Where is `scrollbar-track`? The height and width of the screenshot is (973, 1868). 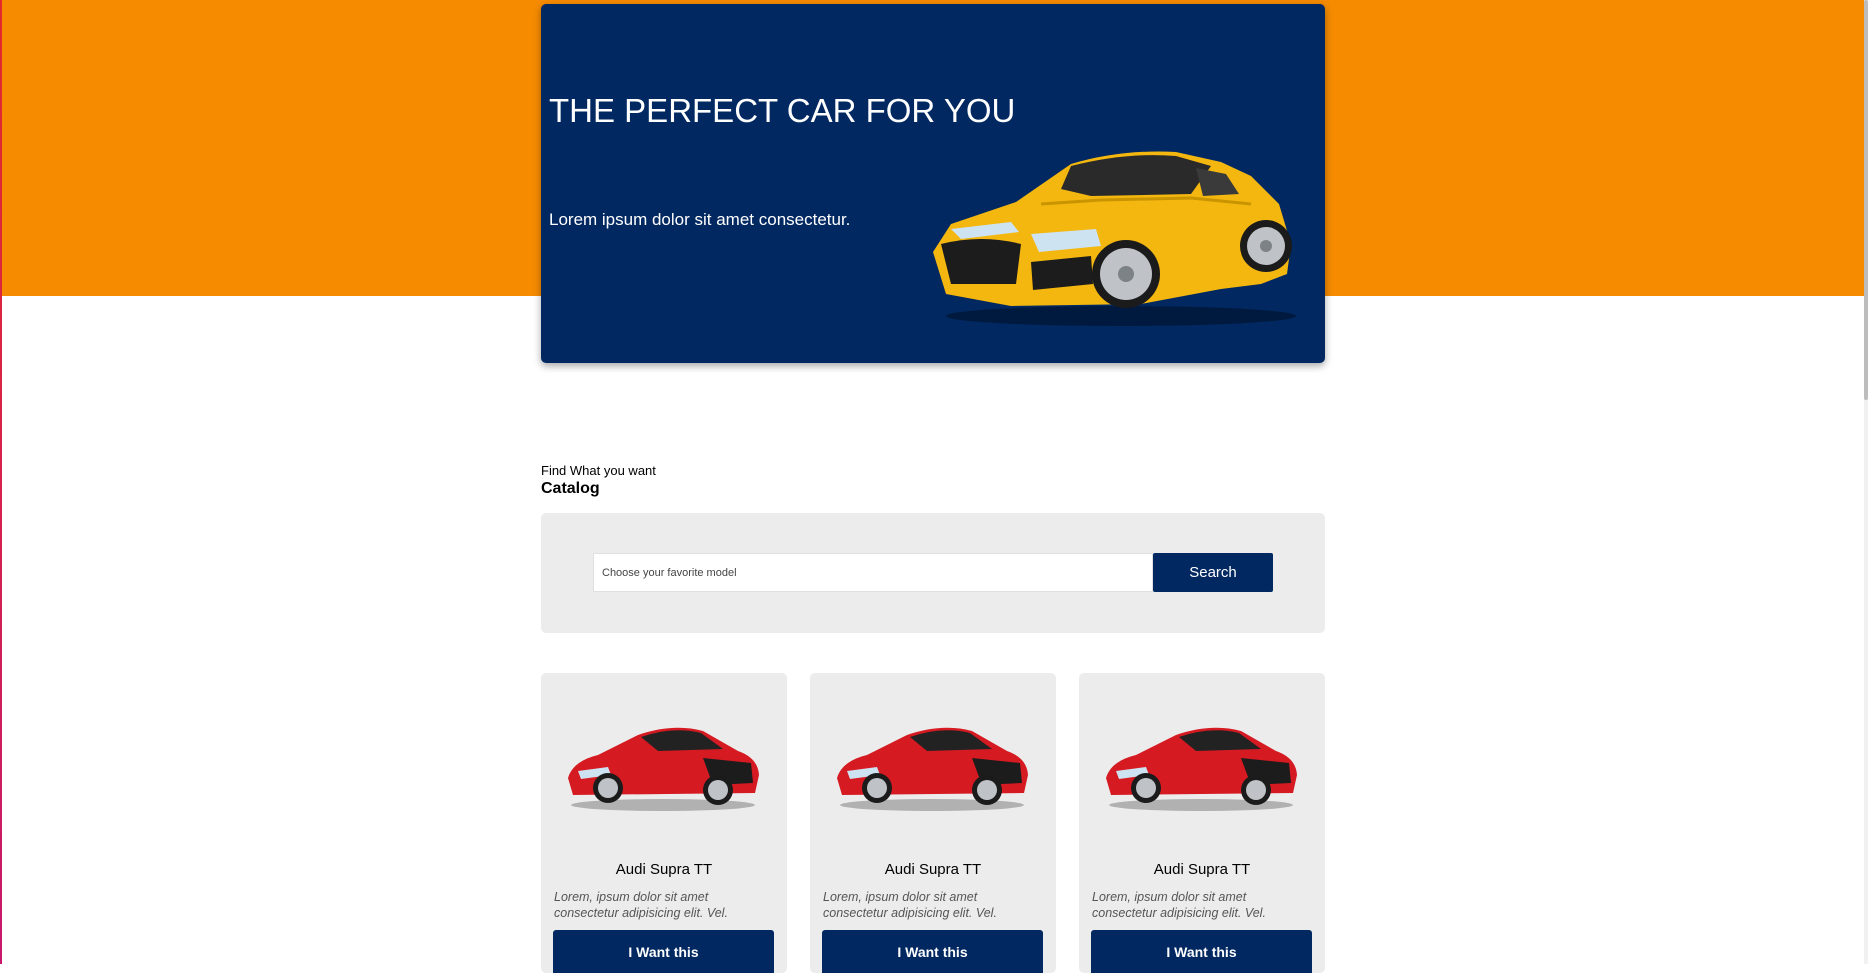 scrollbar-track is located at coordinates (1866, 482).